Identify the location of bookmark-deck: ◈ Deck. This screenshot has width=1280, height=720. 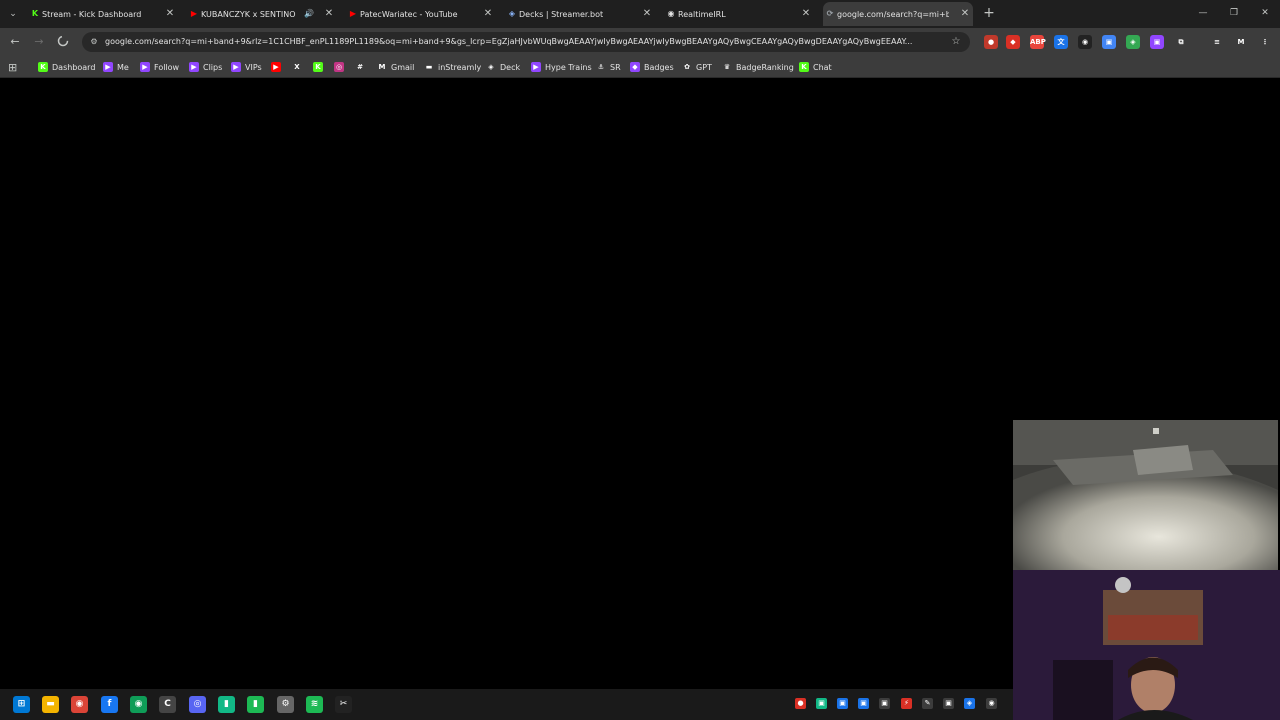
(503, 67).